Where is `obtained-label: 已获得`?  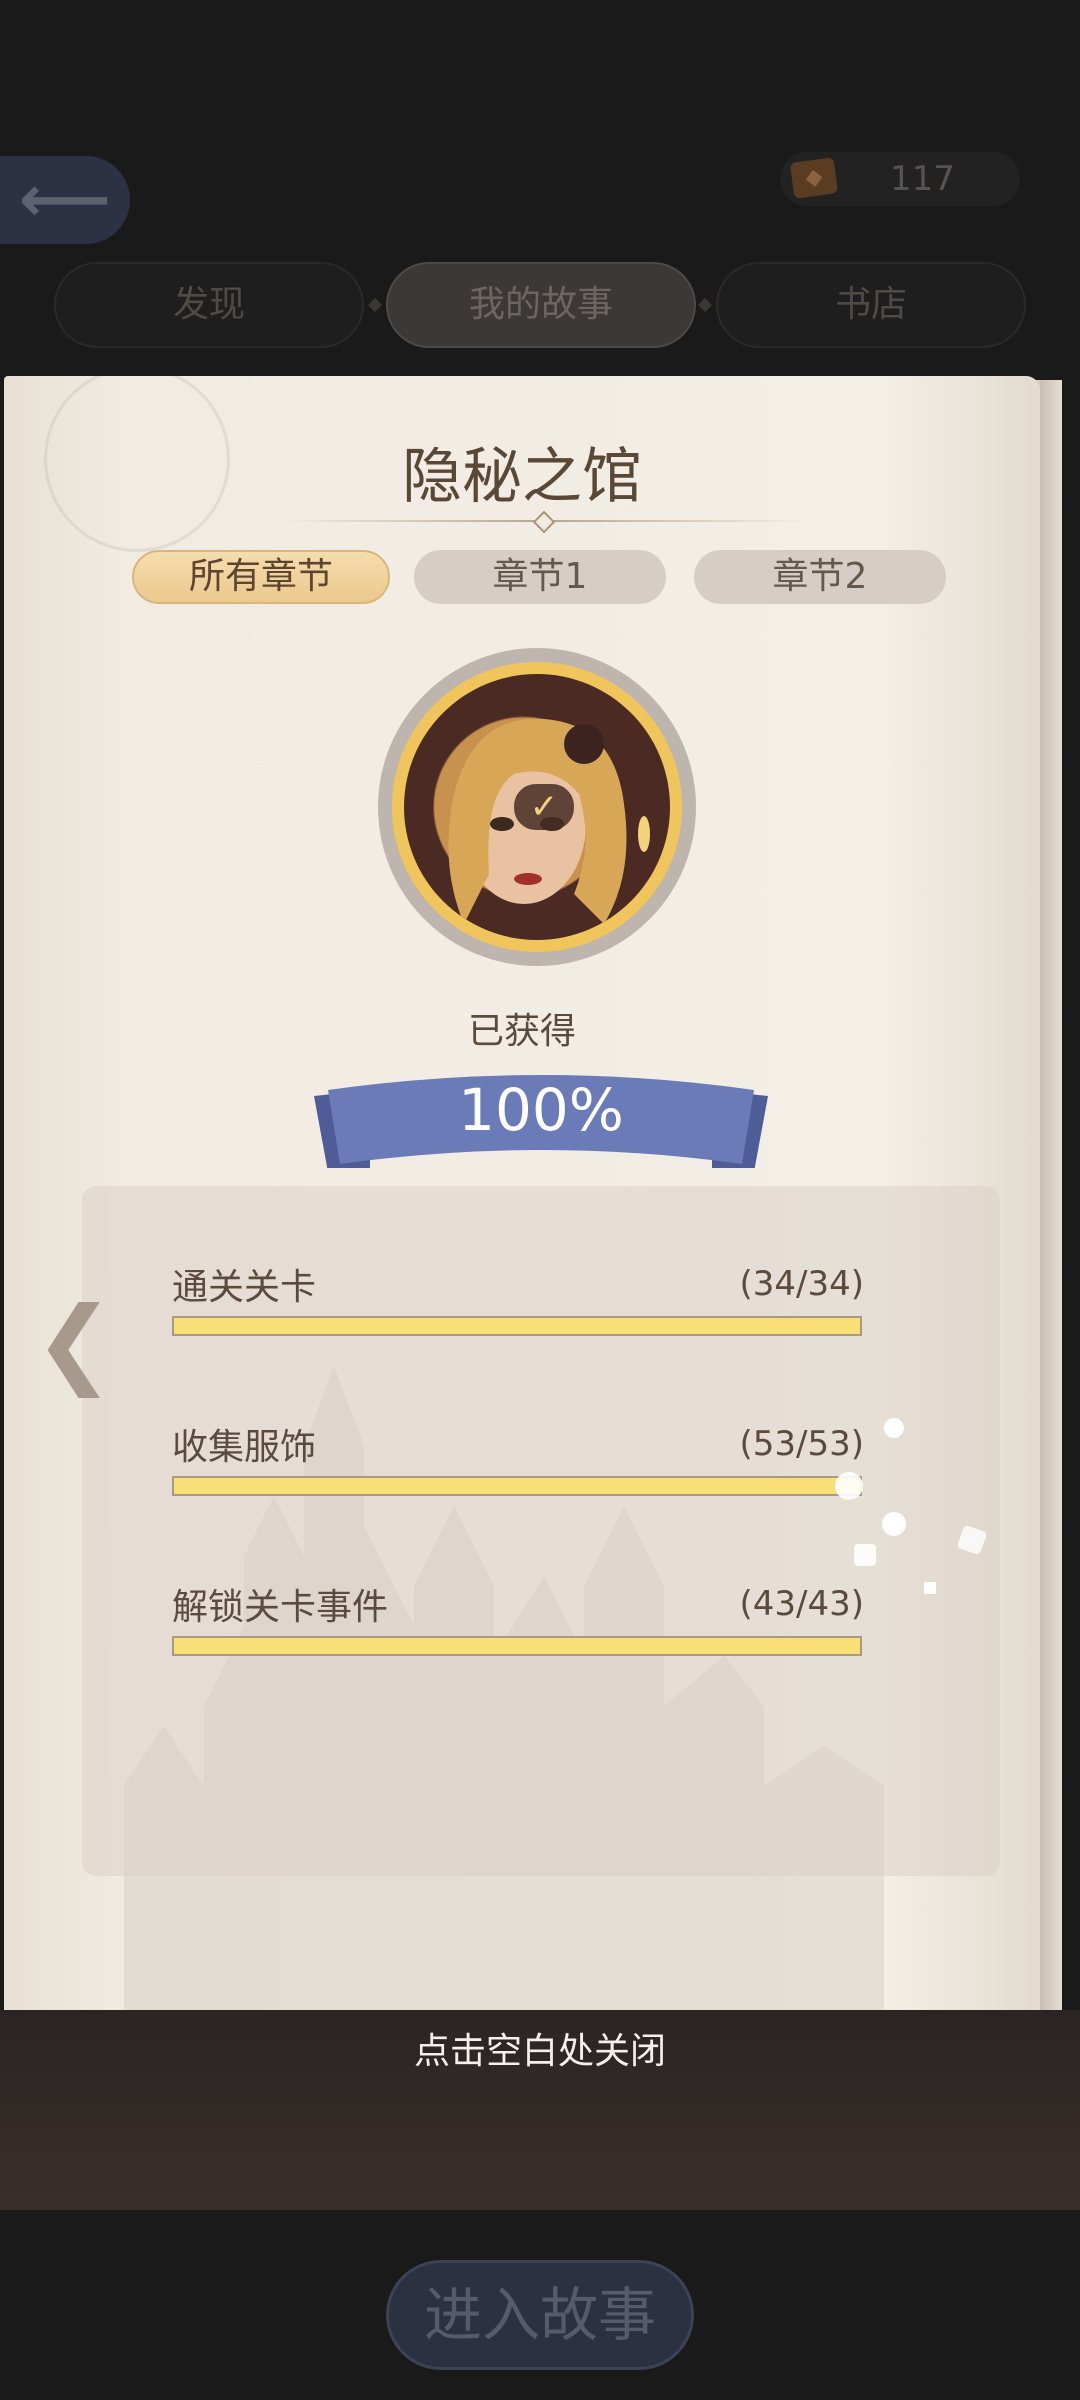
obtained-label: 已获得 is located at coordinates (521, 1031).